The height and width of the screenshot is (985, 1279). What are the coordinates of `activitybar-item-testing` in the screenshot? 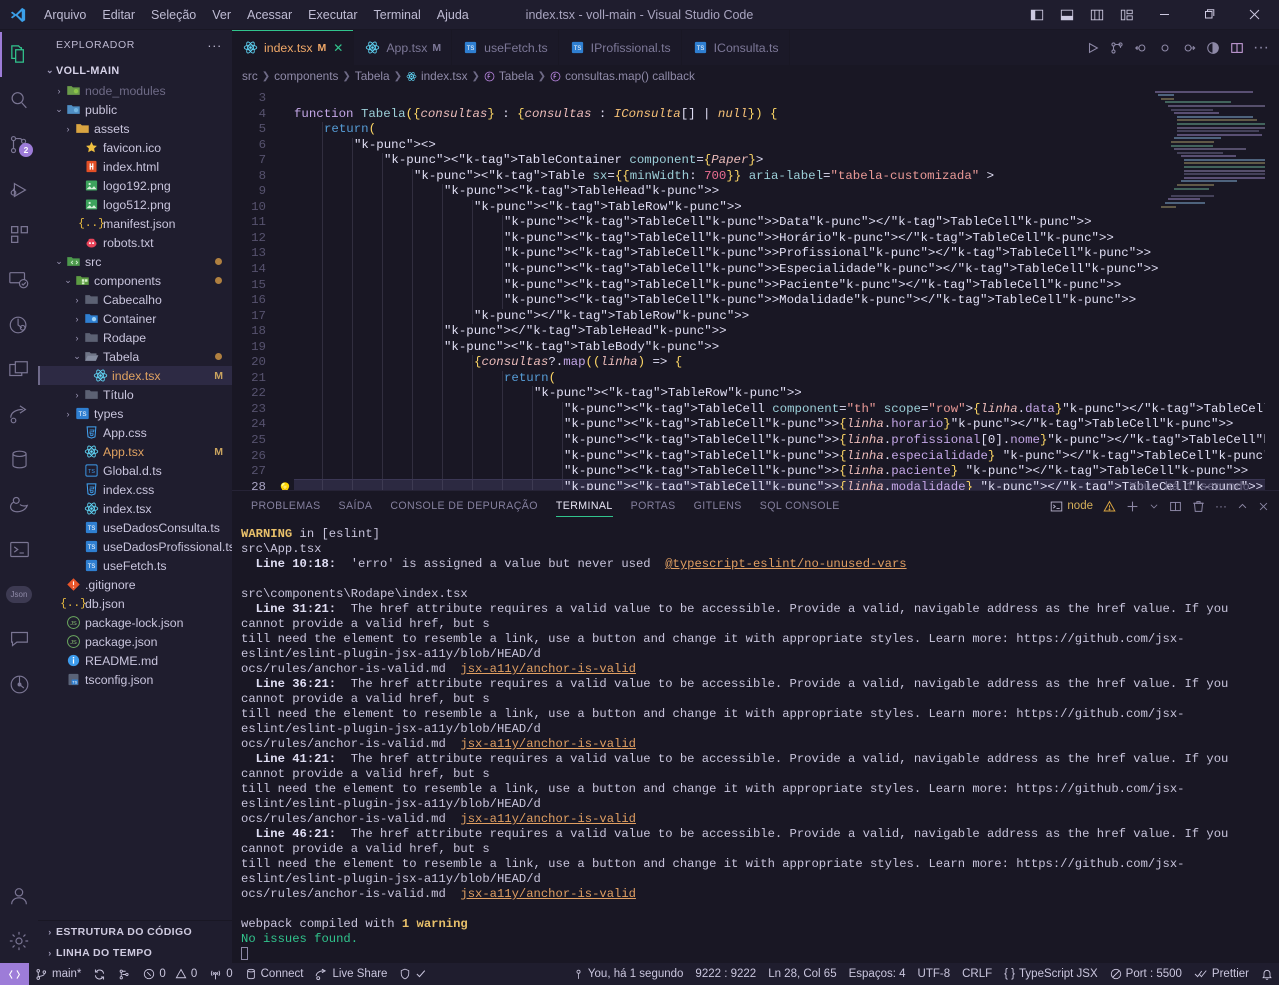 It's located at (19, 324).